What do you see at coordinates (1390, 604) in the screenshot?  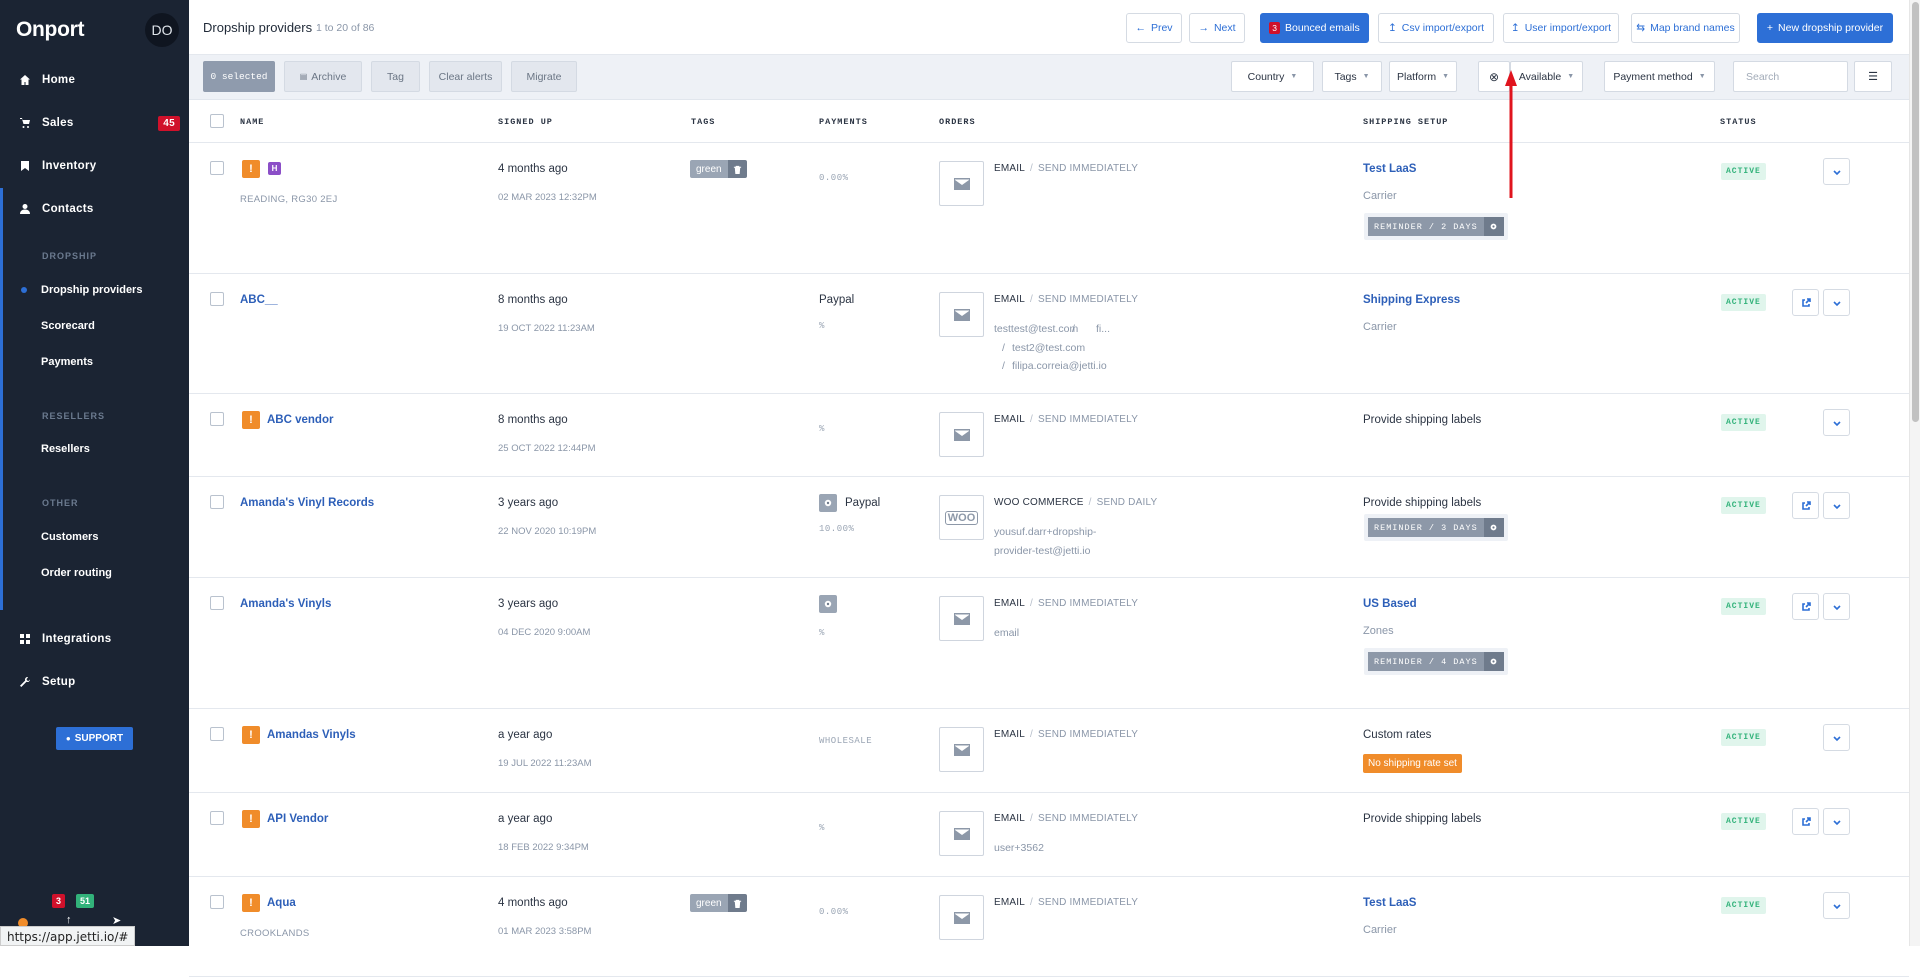 I see `shipping-setup-link: US Based` at bounding box center [1390, 604].